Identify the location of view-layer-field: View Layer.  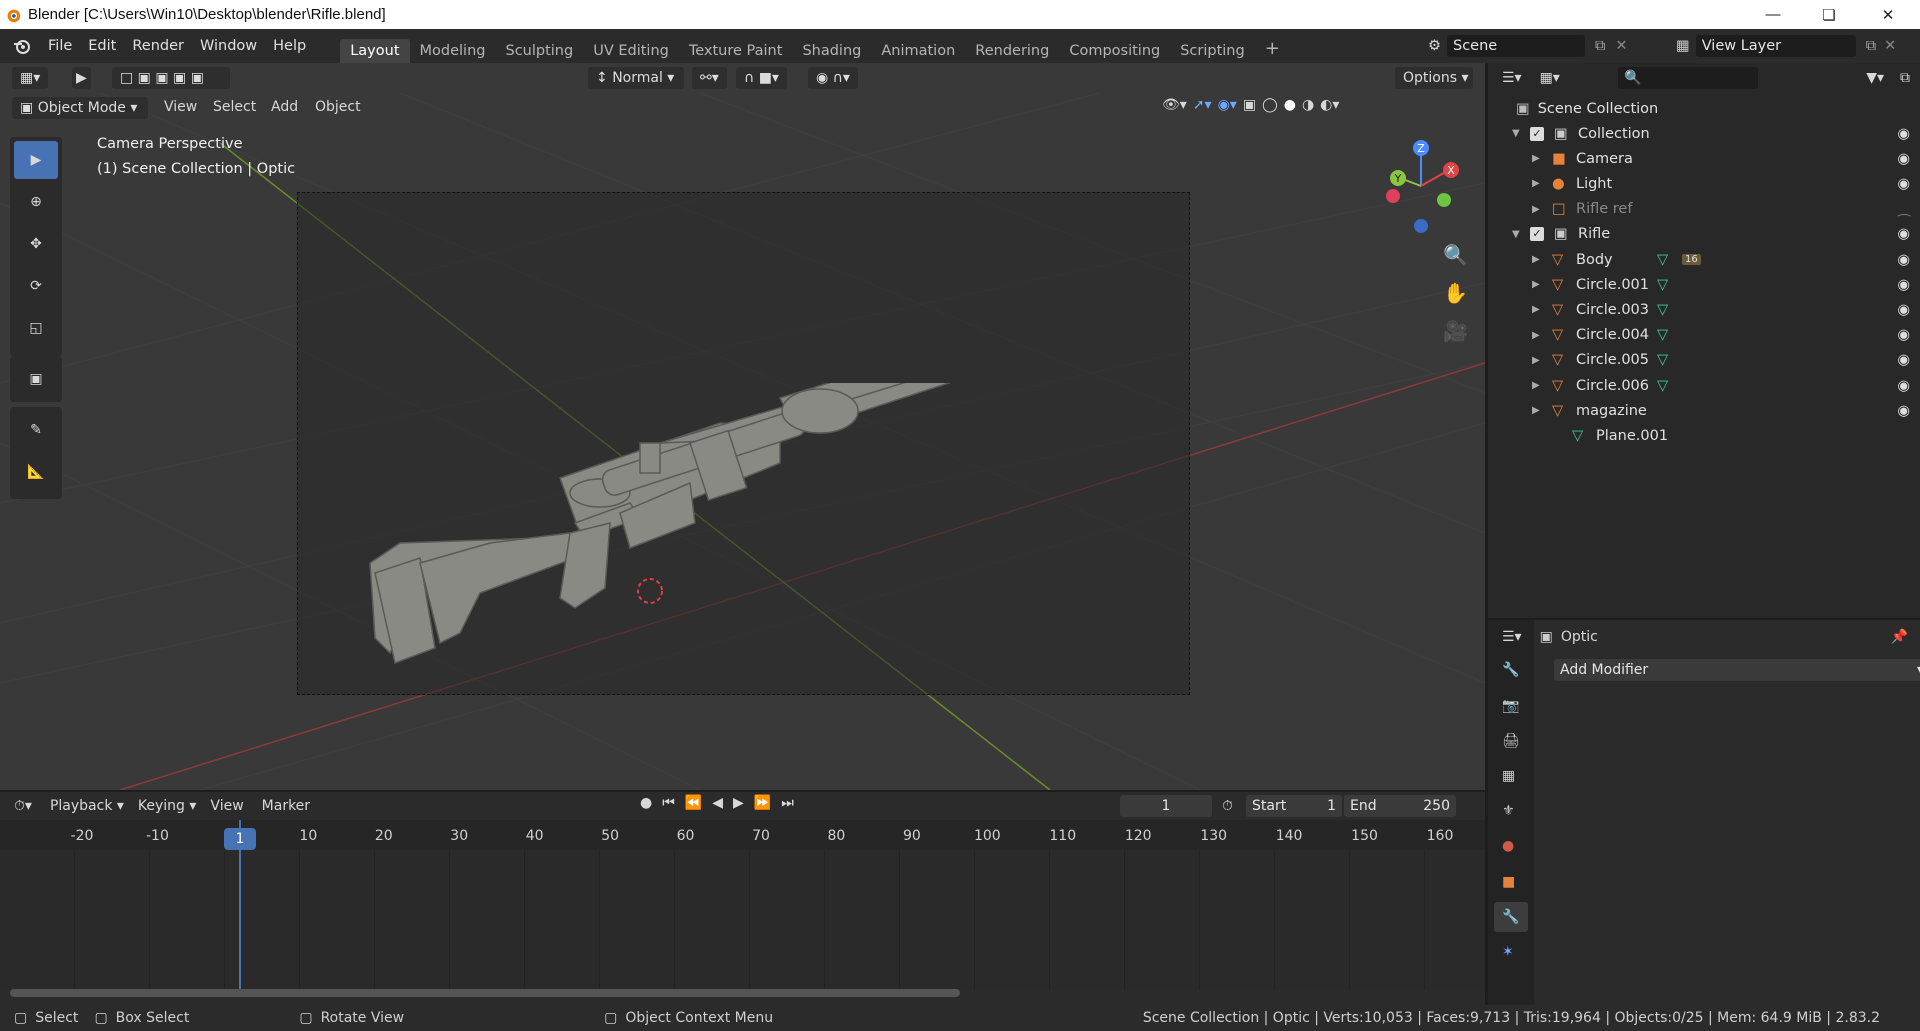
(1775, 46).